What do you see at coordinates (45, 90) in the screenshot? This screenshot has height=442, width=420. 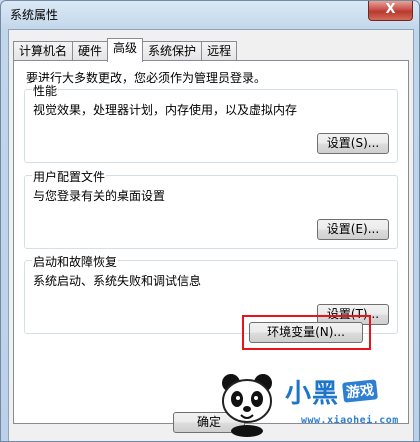 I see `performance-legend: 性能` at bounding box center [45, 90].